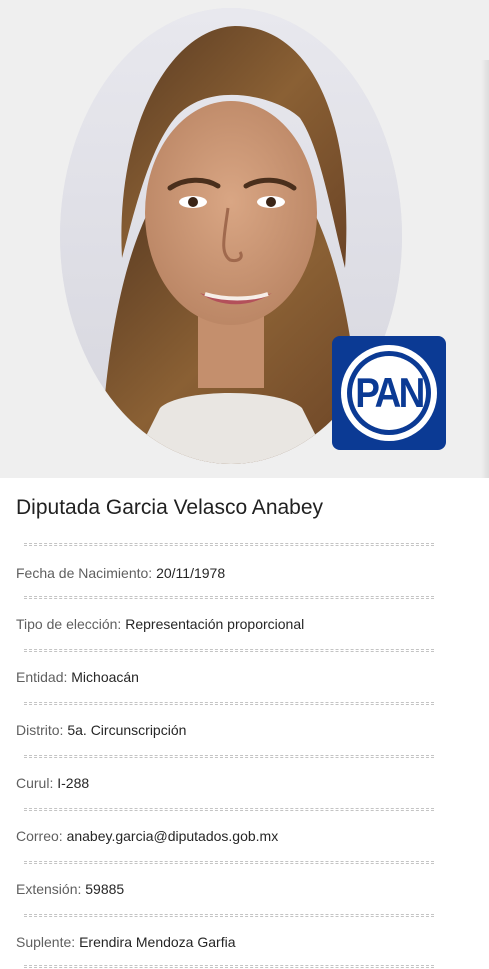 This screenshot has height=969, width=489. I want to click on field-label: Suplente:, so click(46, 942).